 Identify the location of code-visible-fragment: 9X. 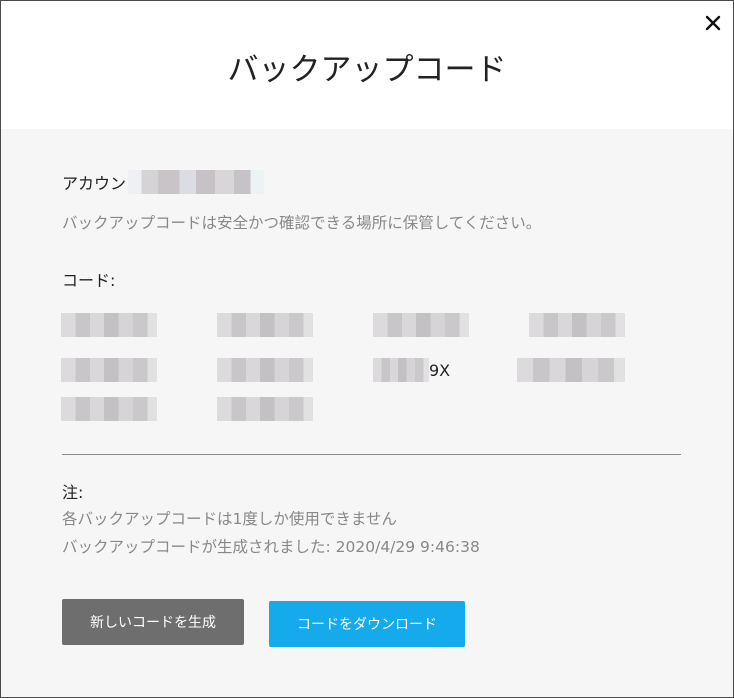
(440, 370).